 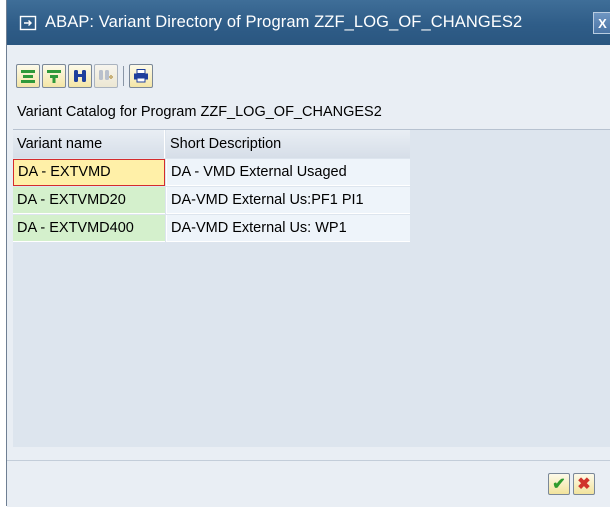 What do you see at coordinates (288, 200) in the screenshot?
I see `short-description-cell: DA-VMD External Us:PF1 PI1` at bounding box center [288, 200].